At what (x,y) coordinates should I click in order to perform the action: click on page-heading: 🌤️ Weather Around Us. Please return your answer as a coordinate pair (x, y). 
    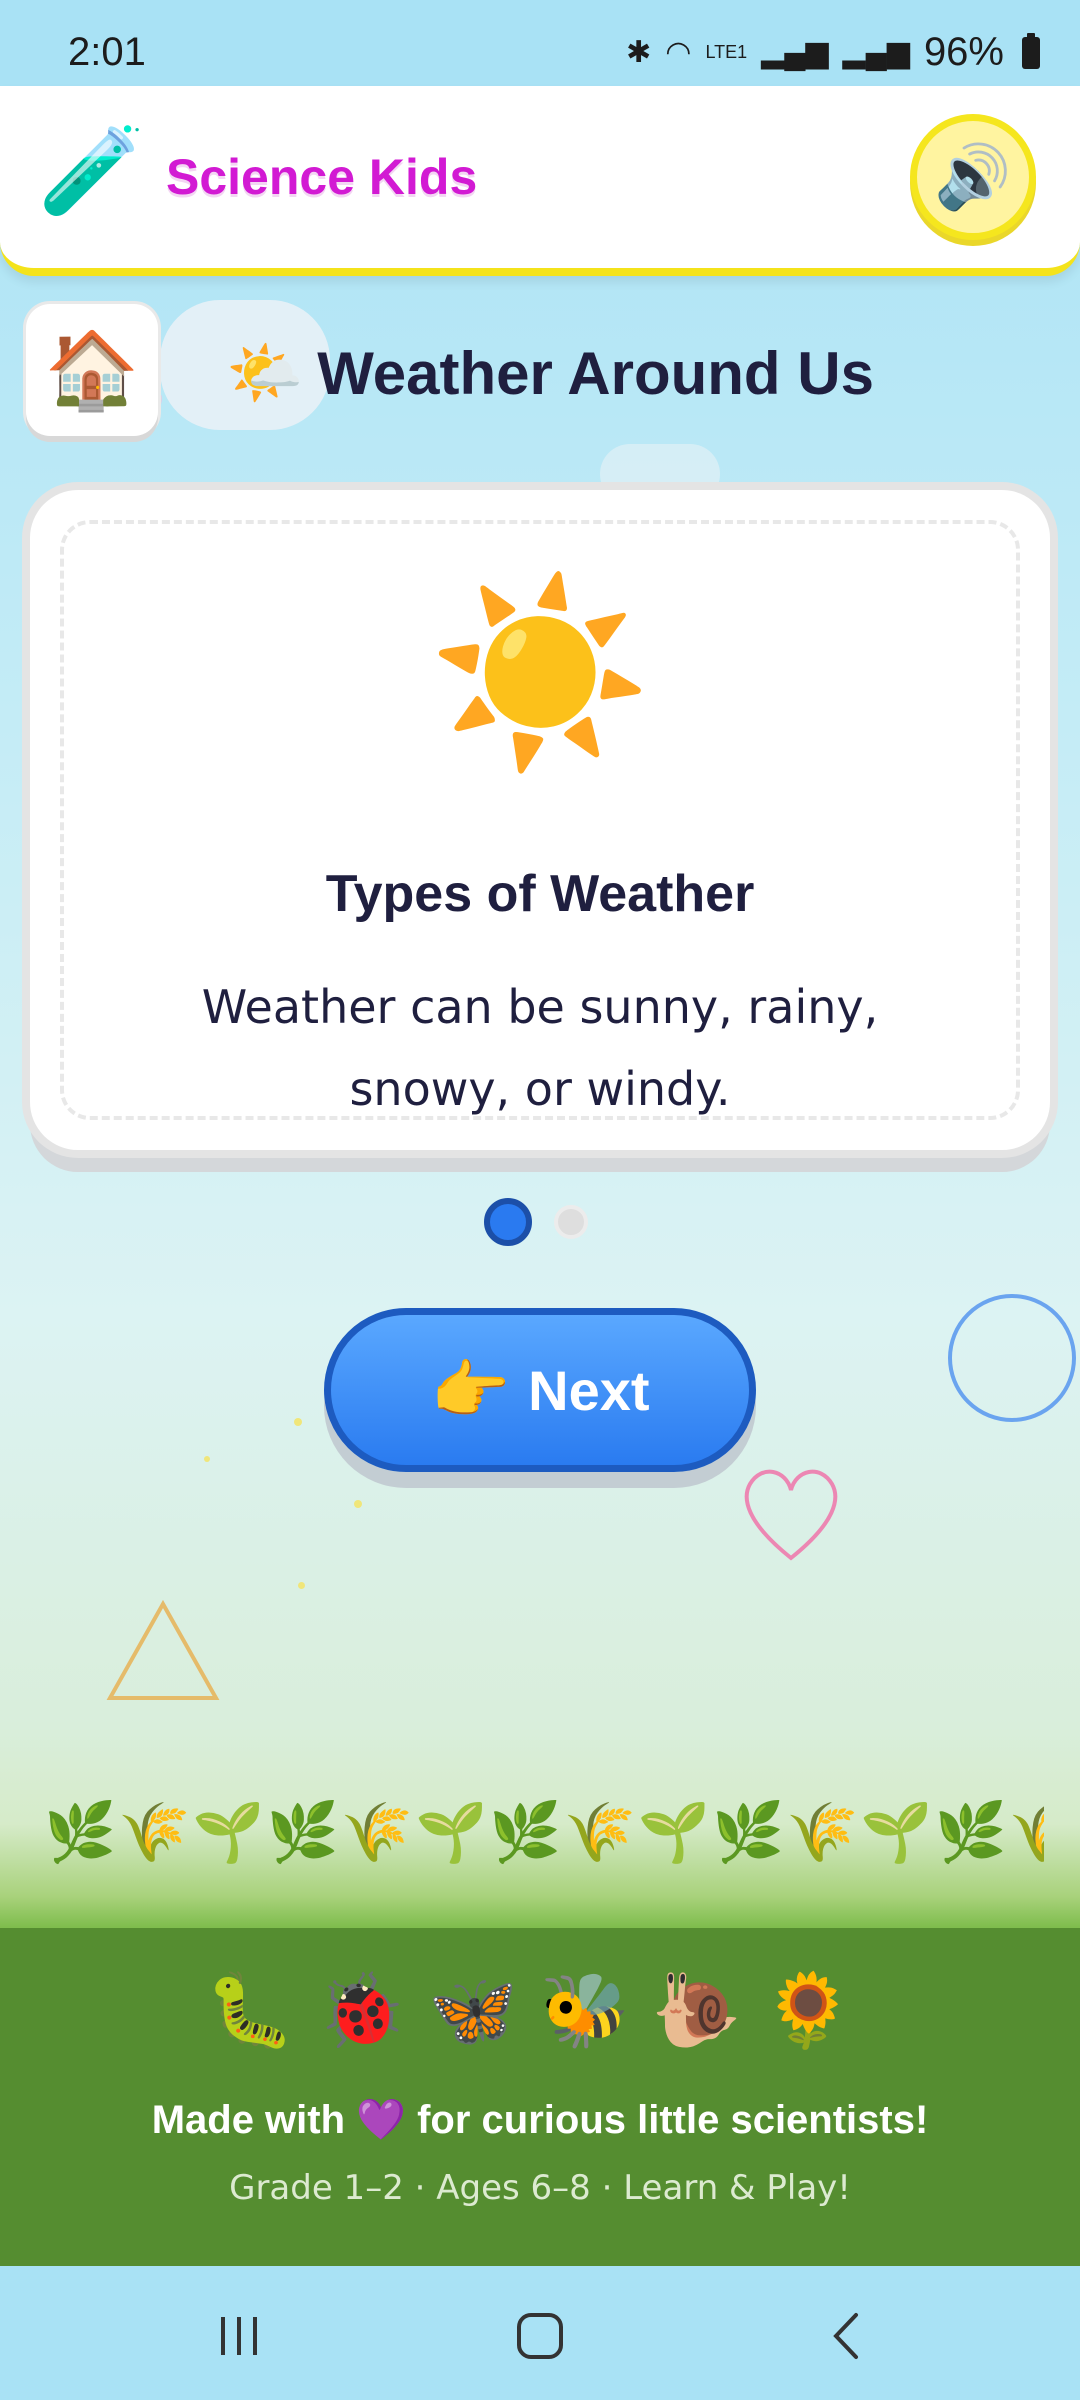
    Looking at the image, I should click on (550, 373).